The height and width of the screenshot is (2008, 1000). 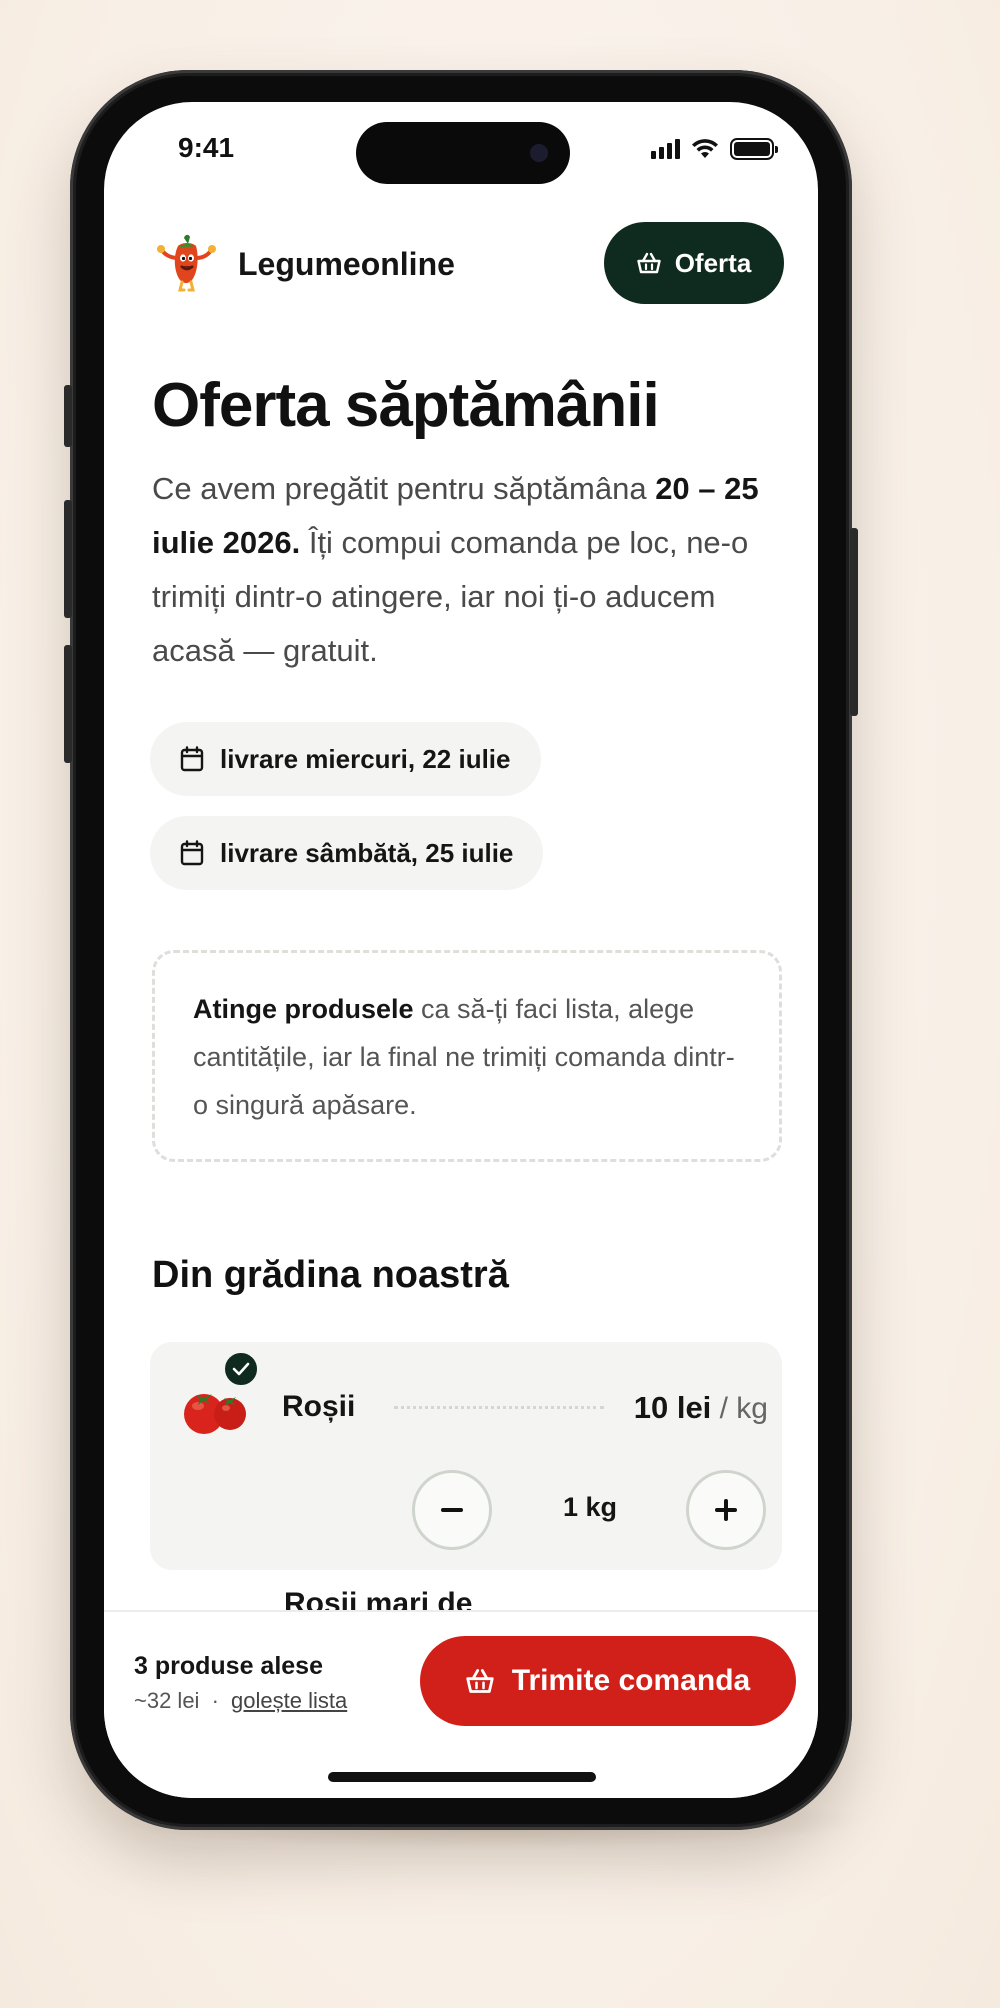 I want to click on page-title: Oferta săptămânii, so click(x=406, y=405).